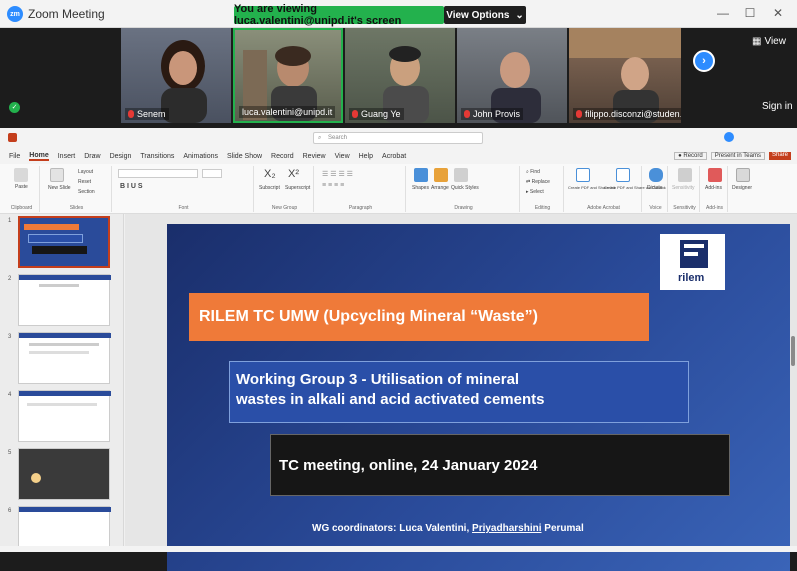 The height and width of the screenshot is (571, 797). What do you see at coordinates (793, 351) in the screenshot?
I see `vertical-scrollbar` at bounding box center [793, 351].